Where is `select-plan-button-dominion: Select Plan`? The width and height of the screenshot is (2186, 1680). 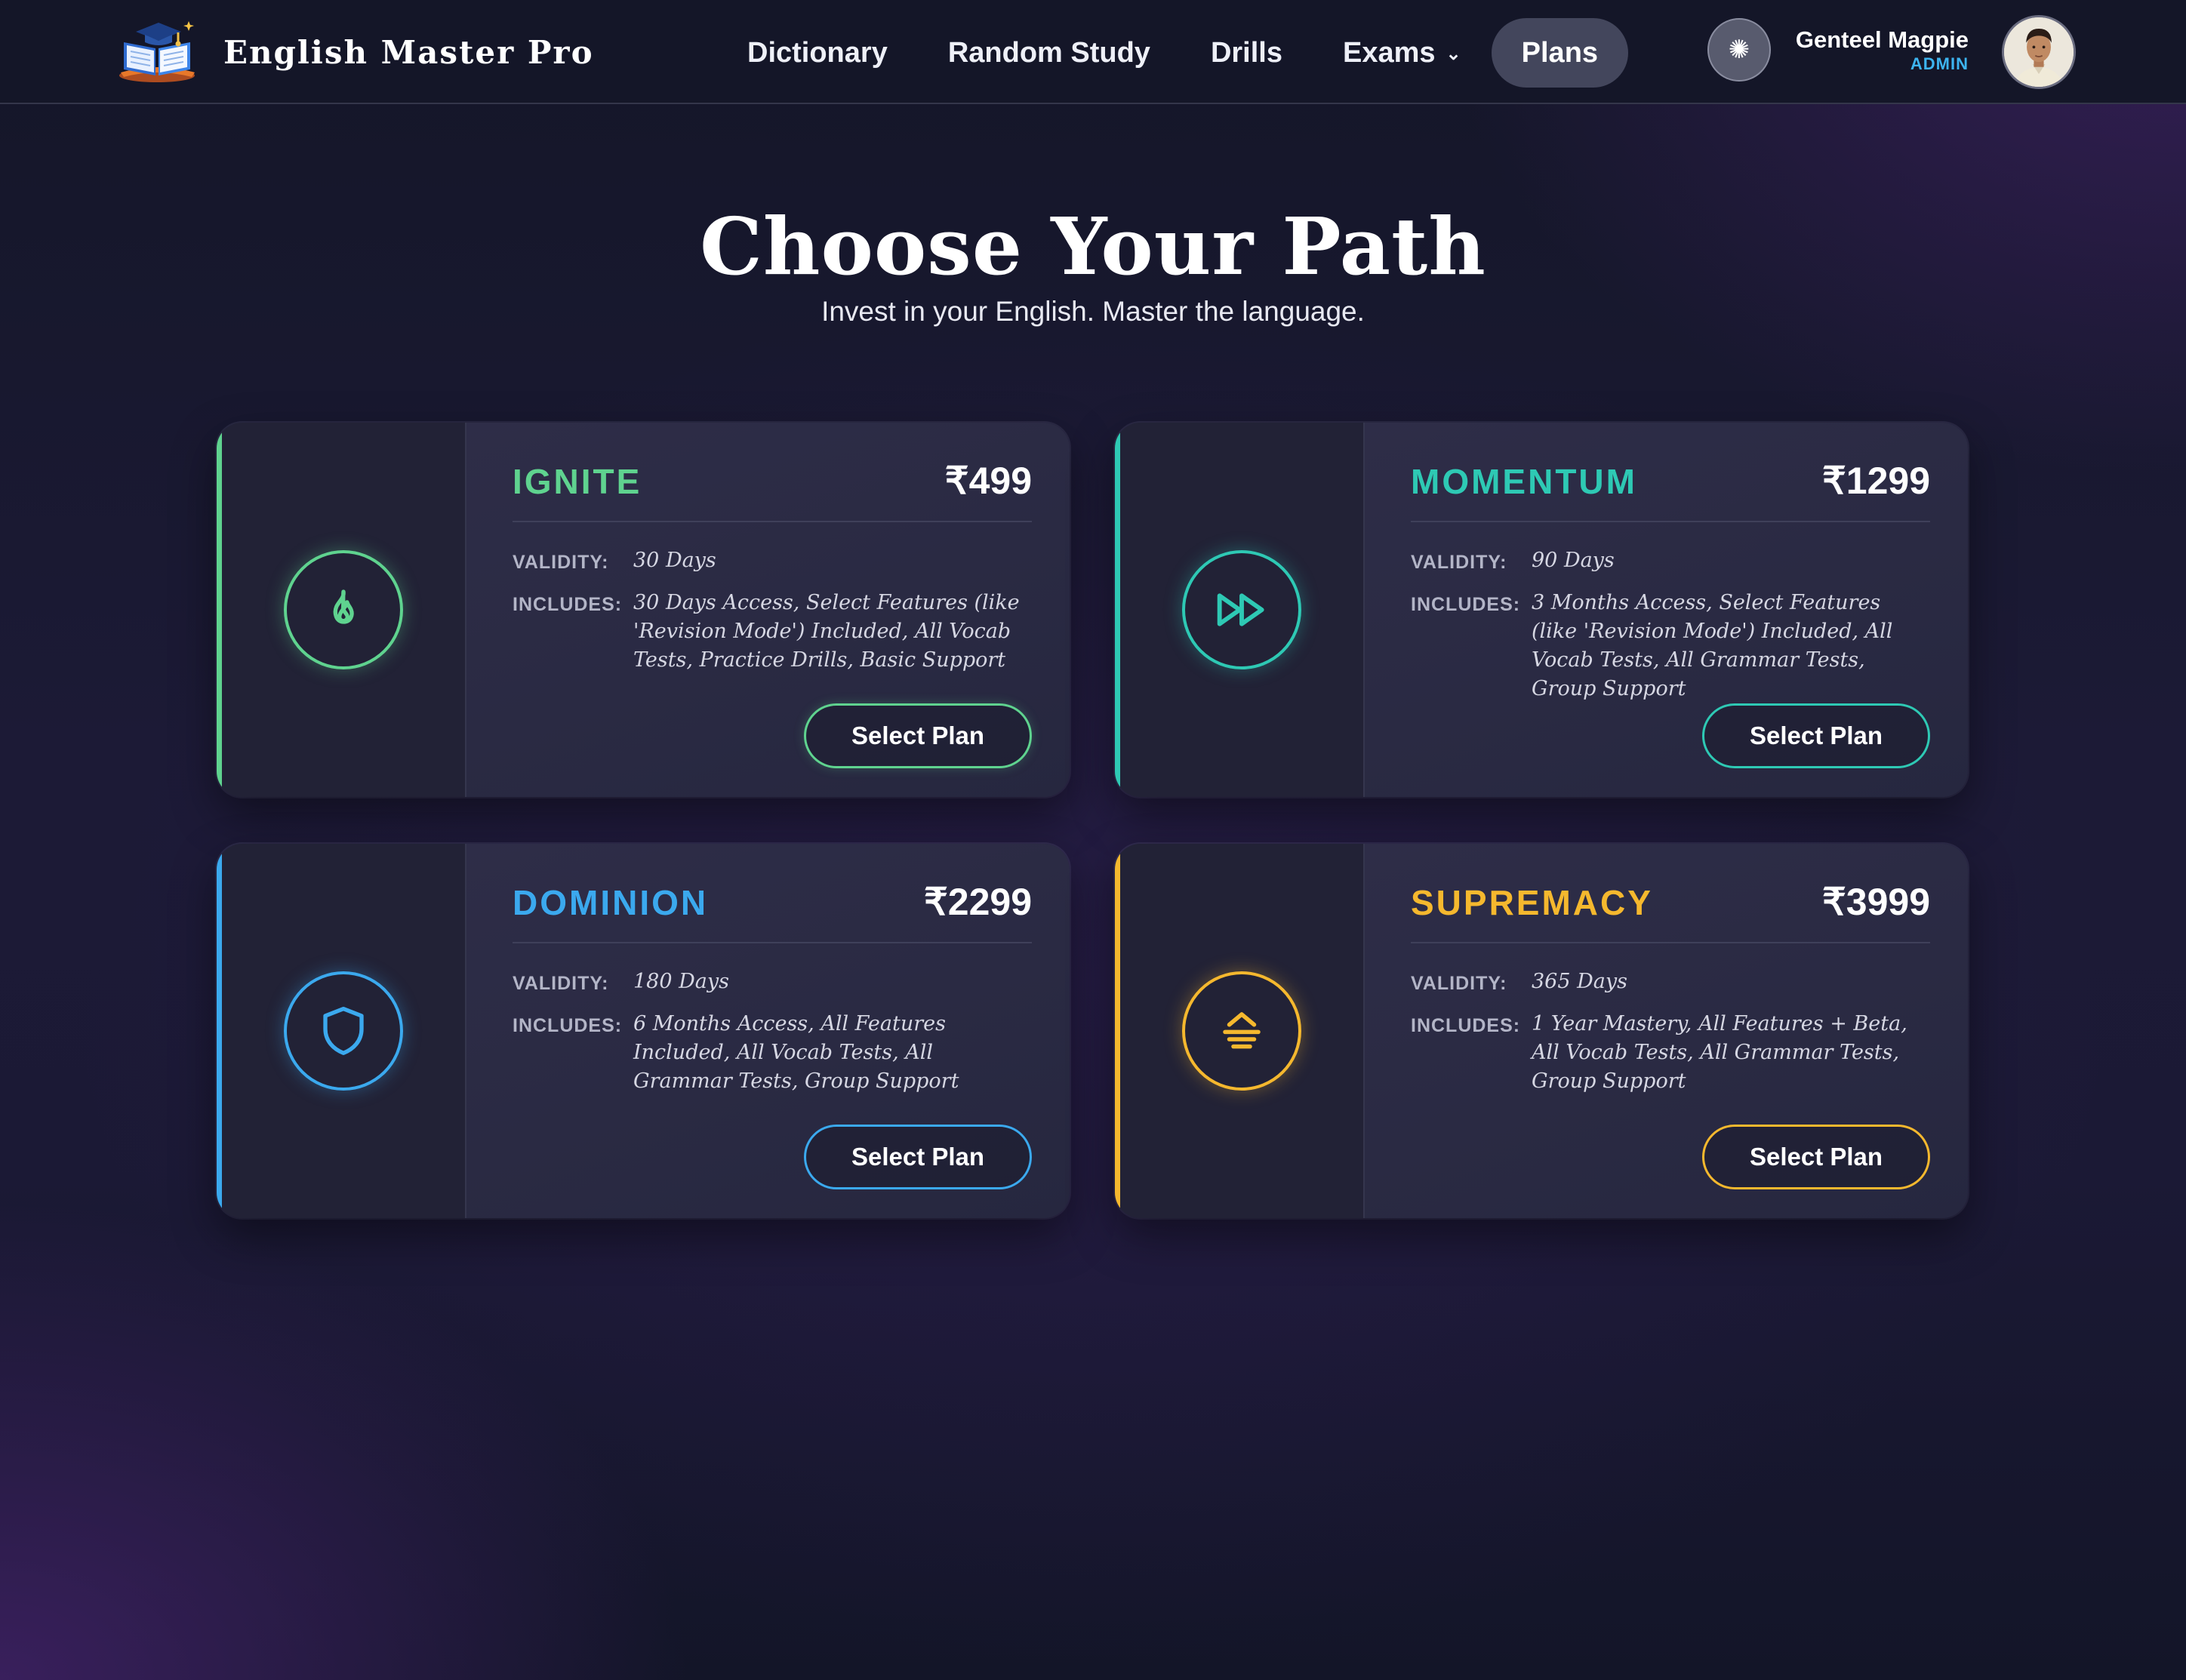
select-plan-button-dominion: Select Plan is located at coordinates (918, 1157).